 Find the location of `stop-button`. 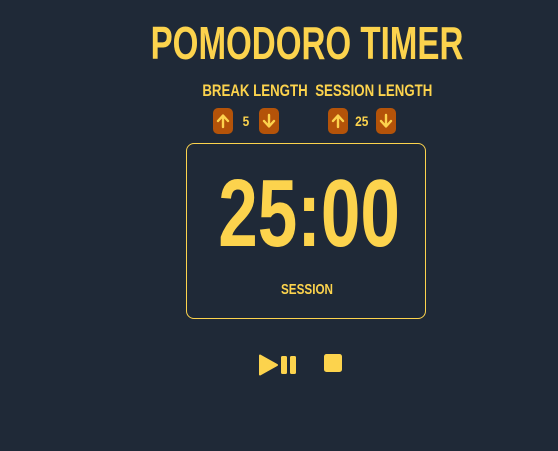

stop-button is located at coordinates (333, 365).